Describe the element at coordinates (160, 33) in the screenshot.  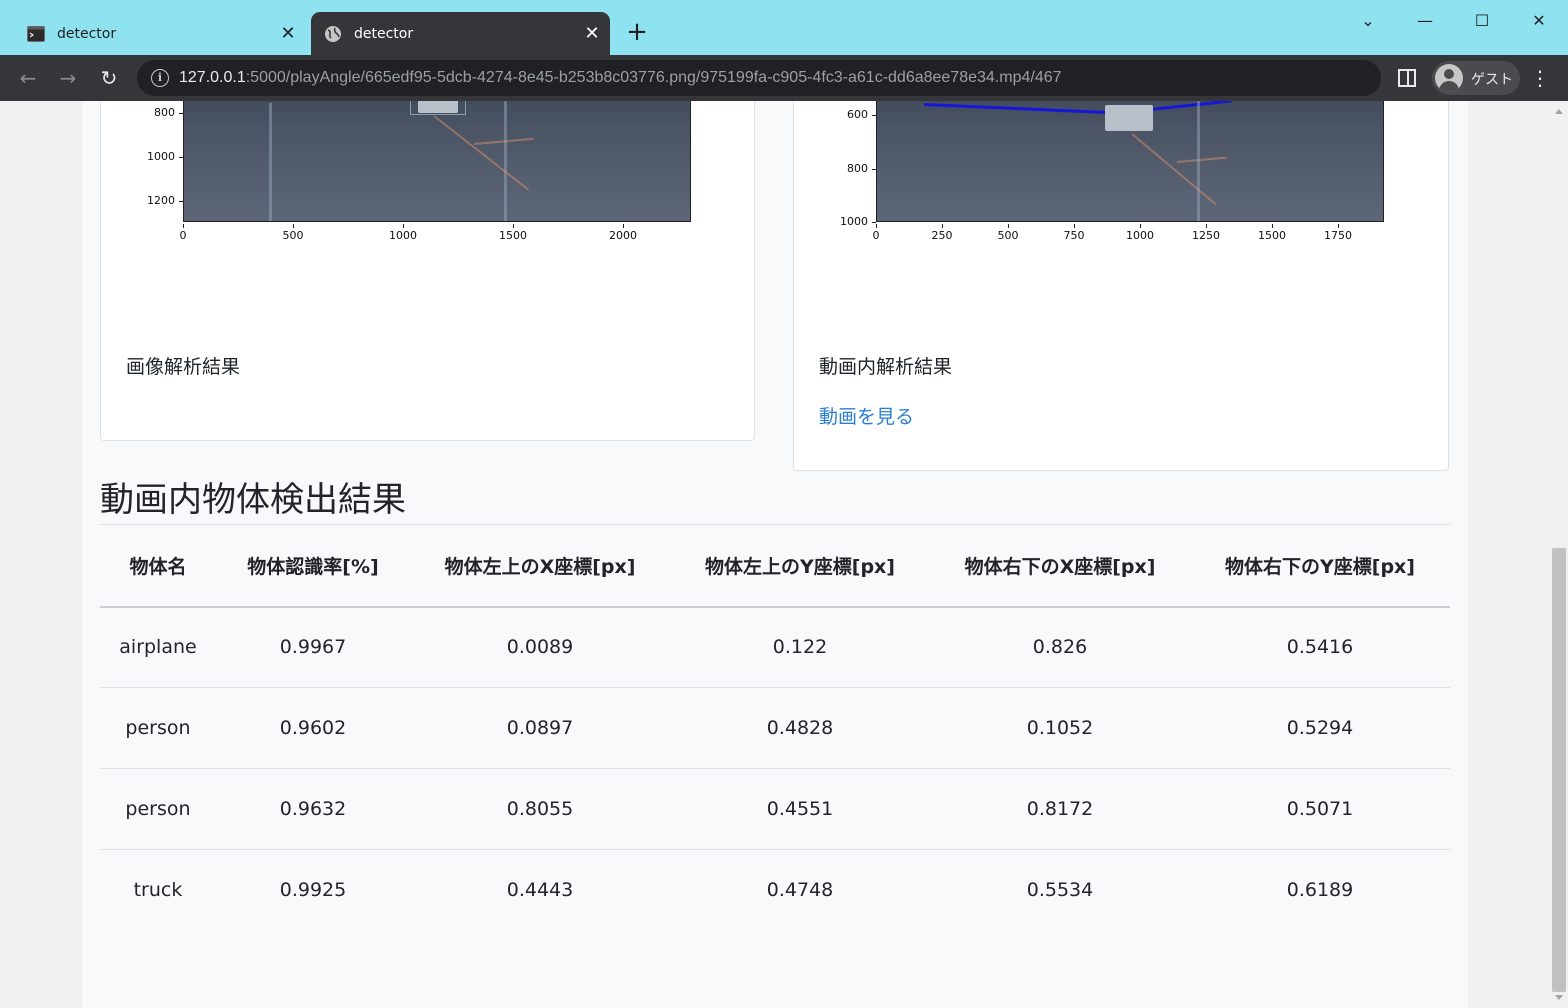
I see `tab-detector-terminal: detector ✕` at that location.